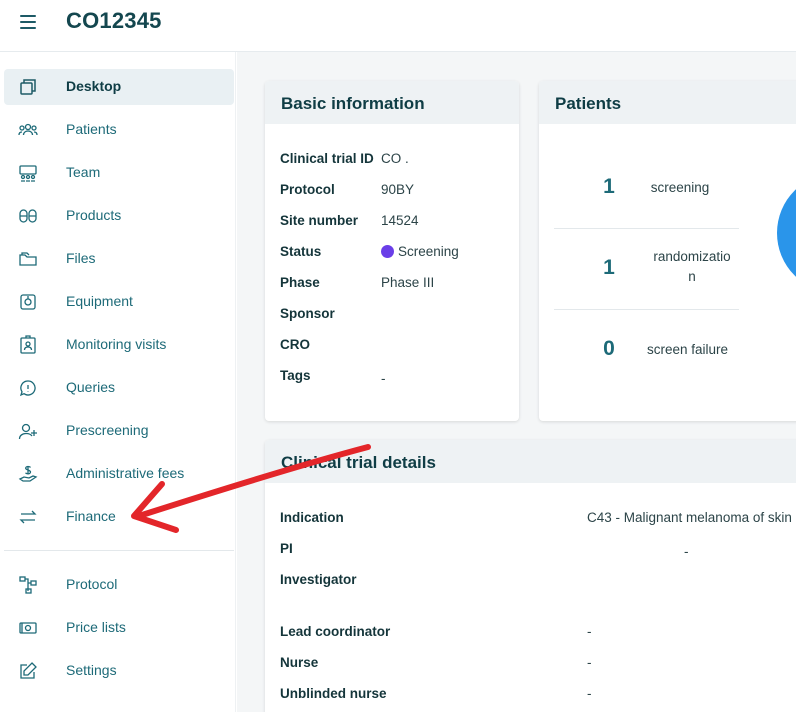  What do you see at coordinates (28, 302) in the screenshot?
I see `equipment-icon` at bounding box center [28, 302].